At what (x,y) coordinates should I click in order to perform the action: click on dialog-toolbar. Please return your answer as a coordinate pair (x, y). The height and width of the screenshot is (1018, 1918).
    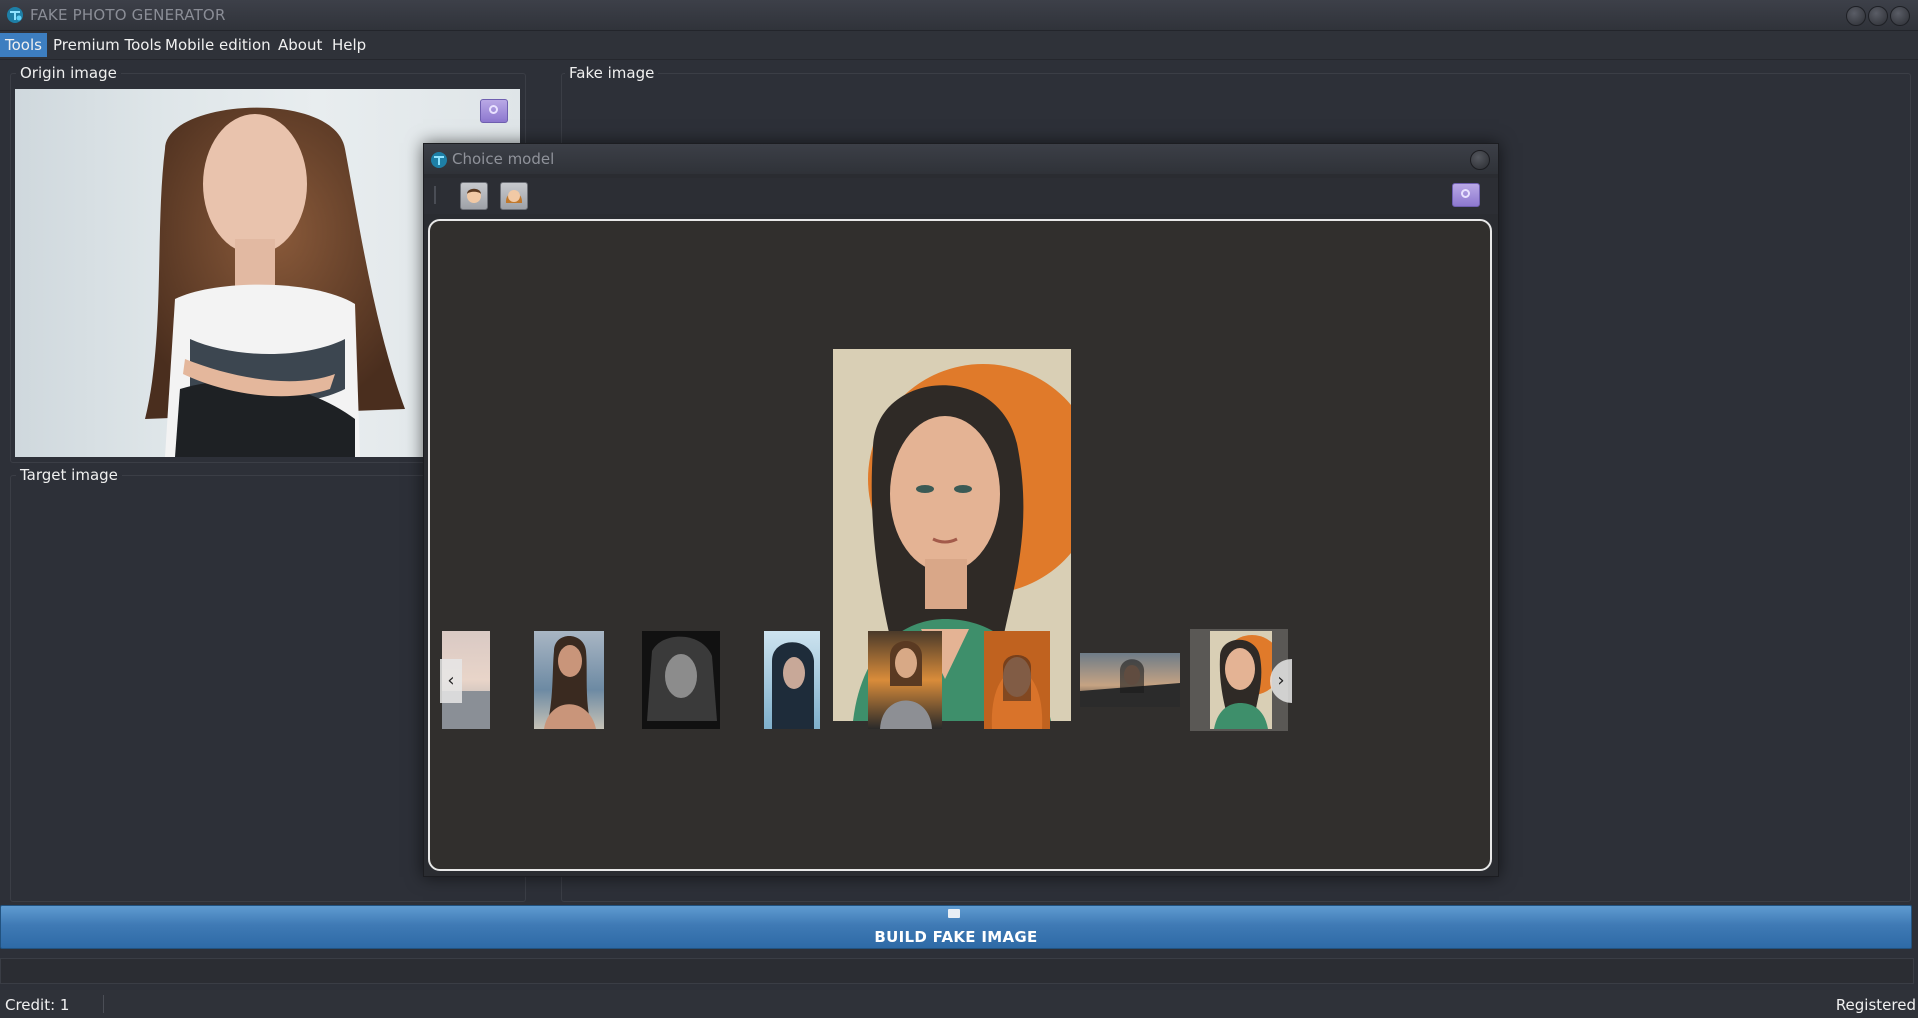
    Looking at the image, I should click on (961, 196).